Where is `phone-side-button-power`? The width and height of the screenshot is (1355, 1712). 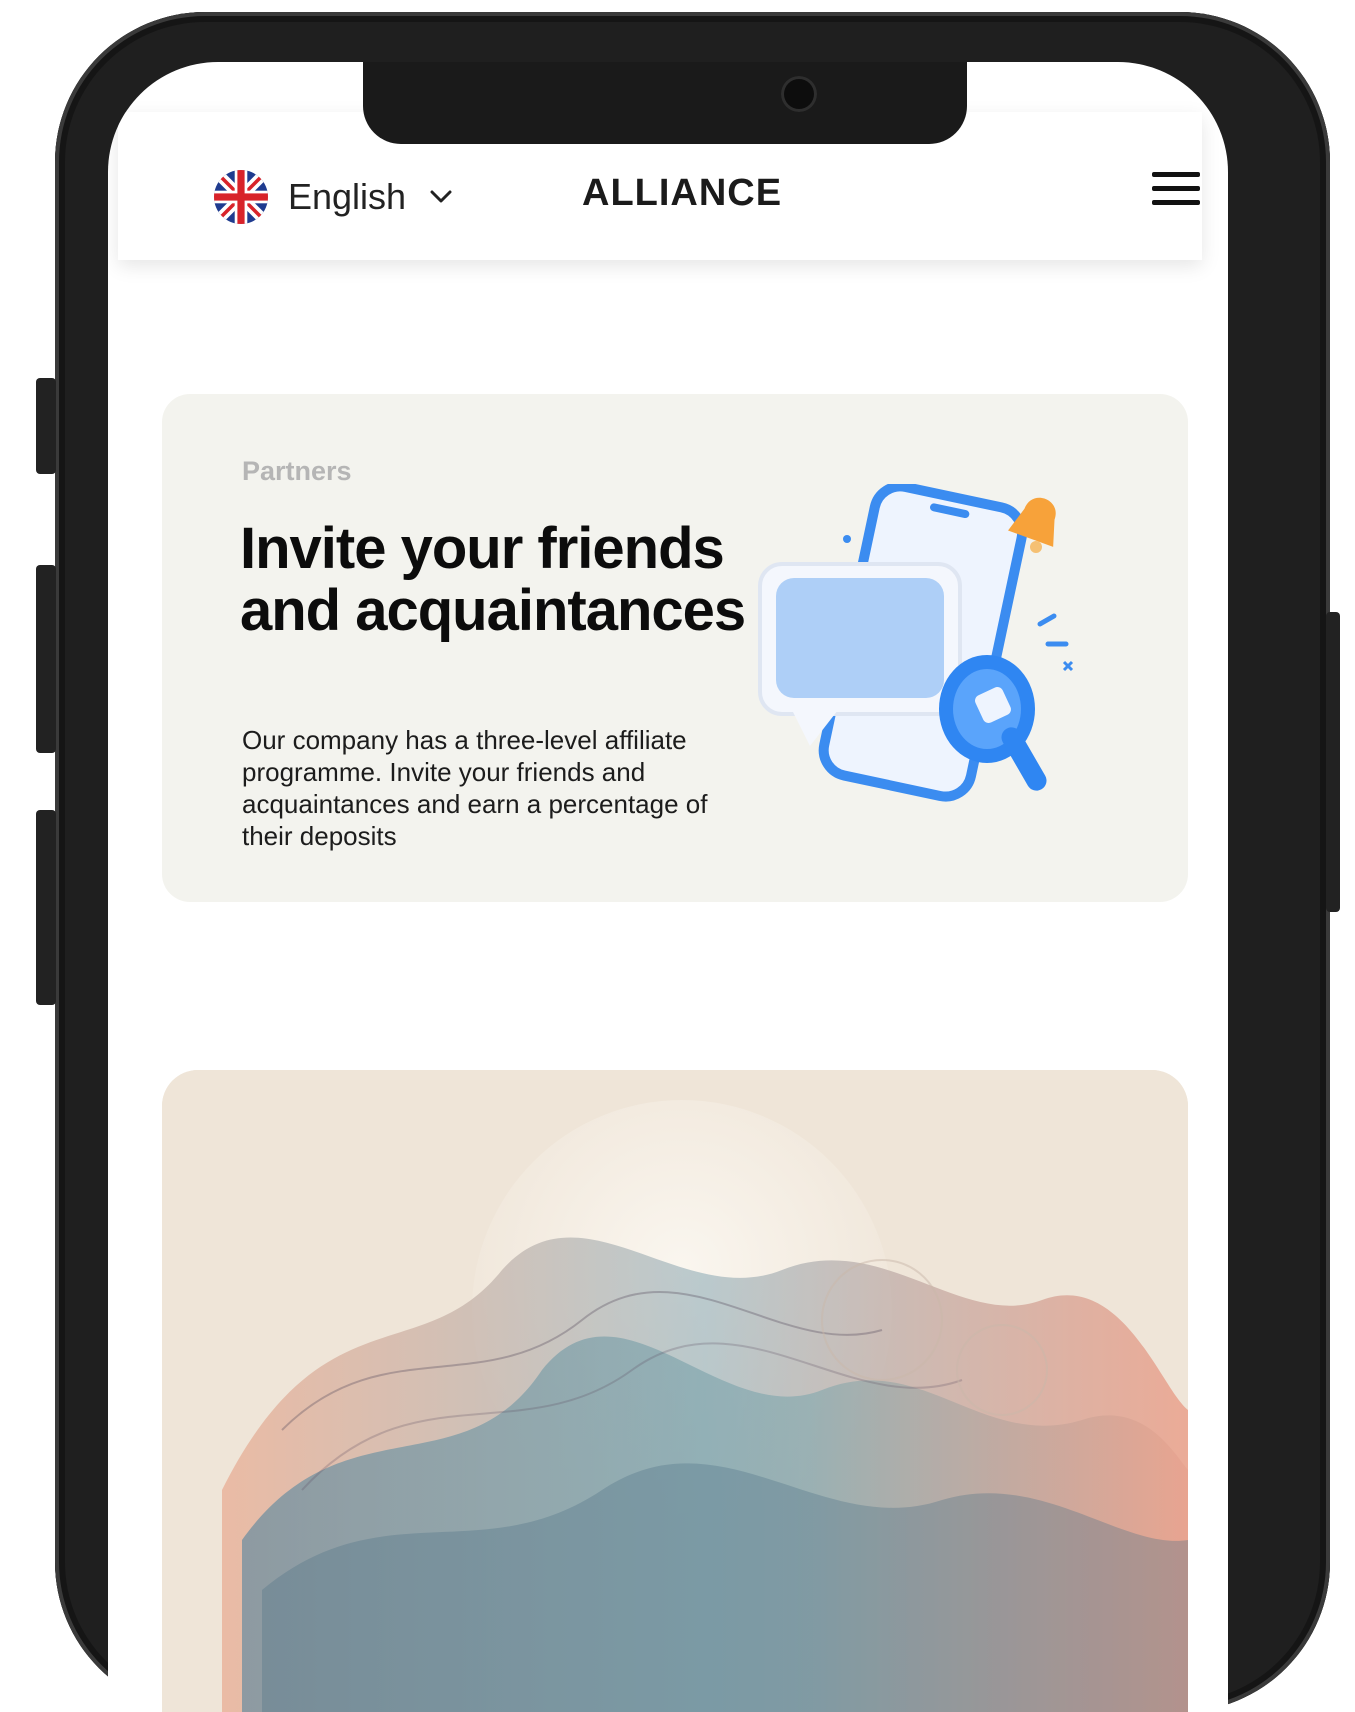
phone-side-button-power is located at coordinates (1333, 762).